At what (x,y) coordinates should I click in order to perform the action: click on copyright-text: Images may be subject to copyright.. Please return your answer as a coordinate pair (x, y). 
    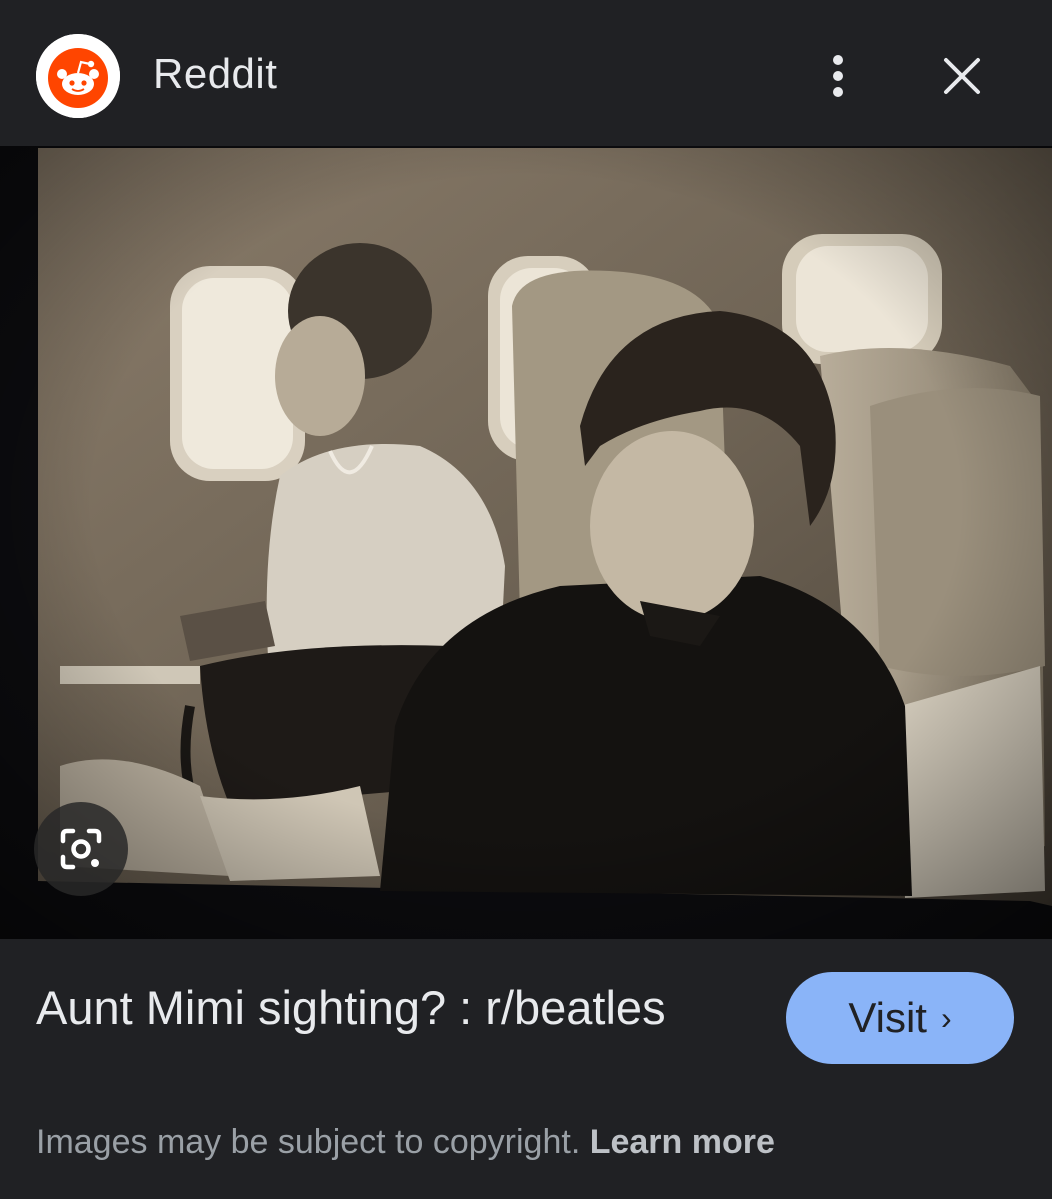
    Looking at the image, I should click on (308, 1142).